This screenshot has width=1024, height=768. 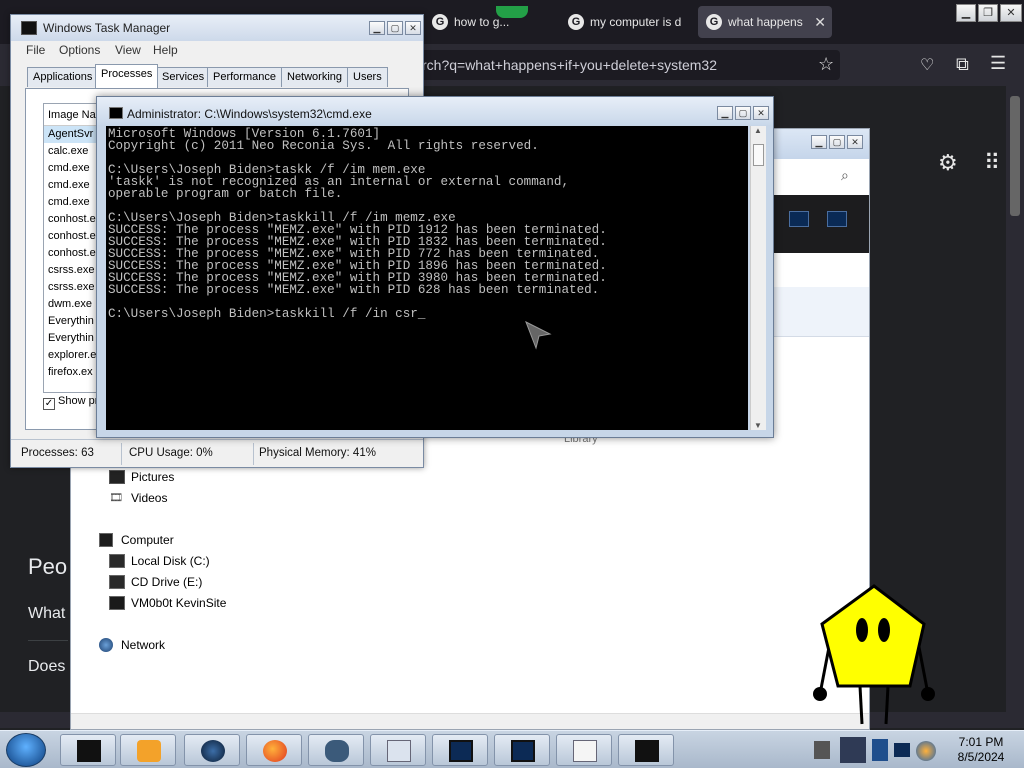 I want to click on extensions-icon: ⧉, so click(x=962, y=64).